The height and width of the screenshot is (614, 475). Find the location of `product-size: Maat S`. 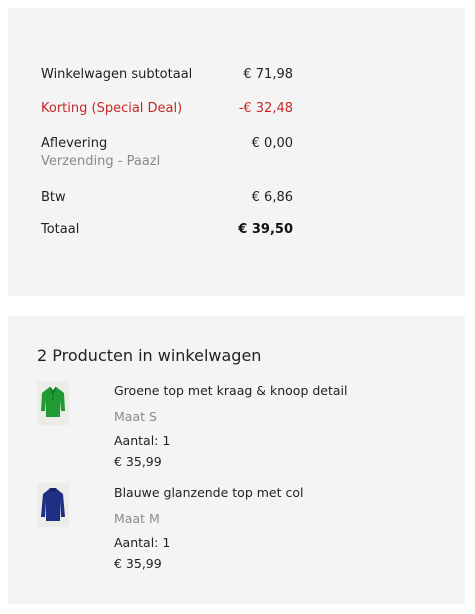

product-size: Maat S is located at coordinates (135, 416).